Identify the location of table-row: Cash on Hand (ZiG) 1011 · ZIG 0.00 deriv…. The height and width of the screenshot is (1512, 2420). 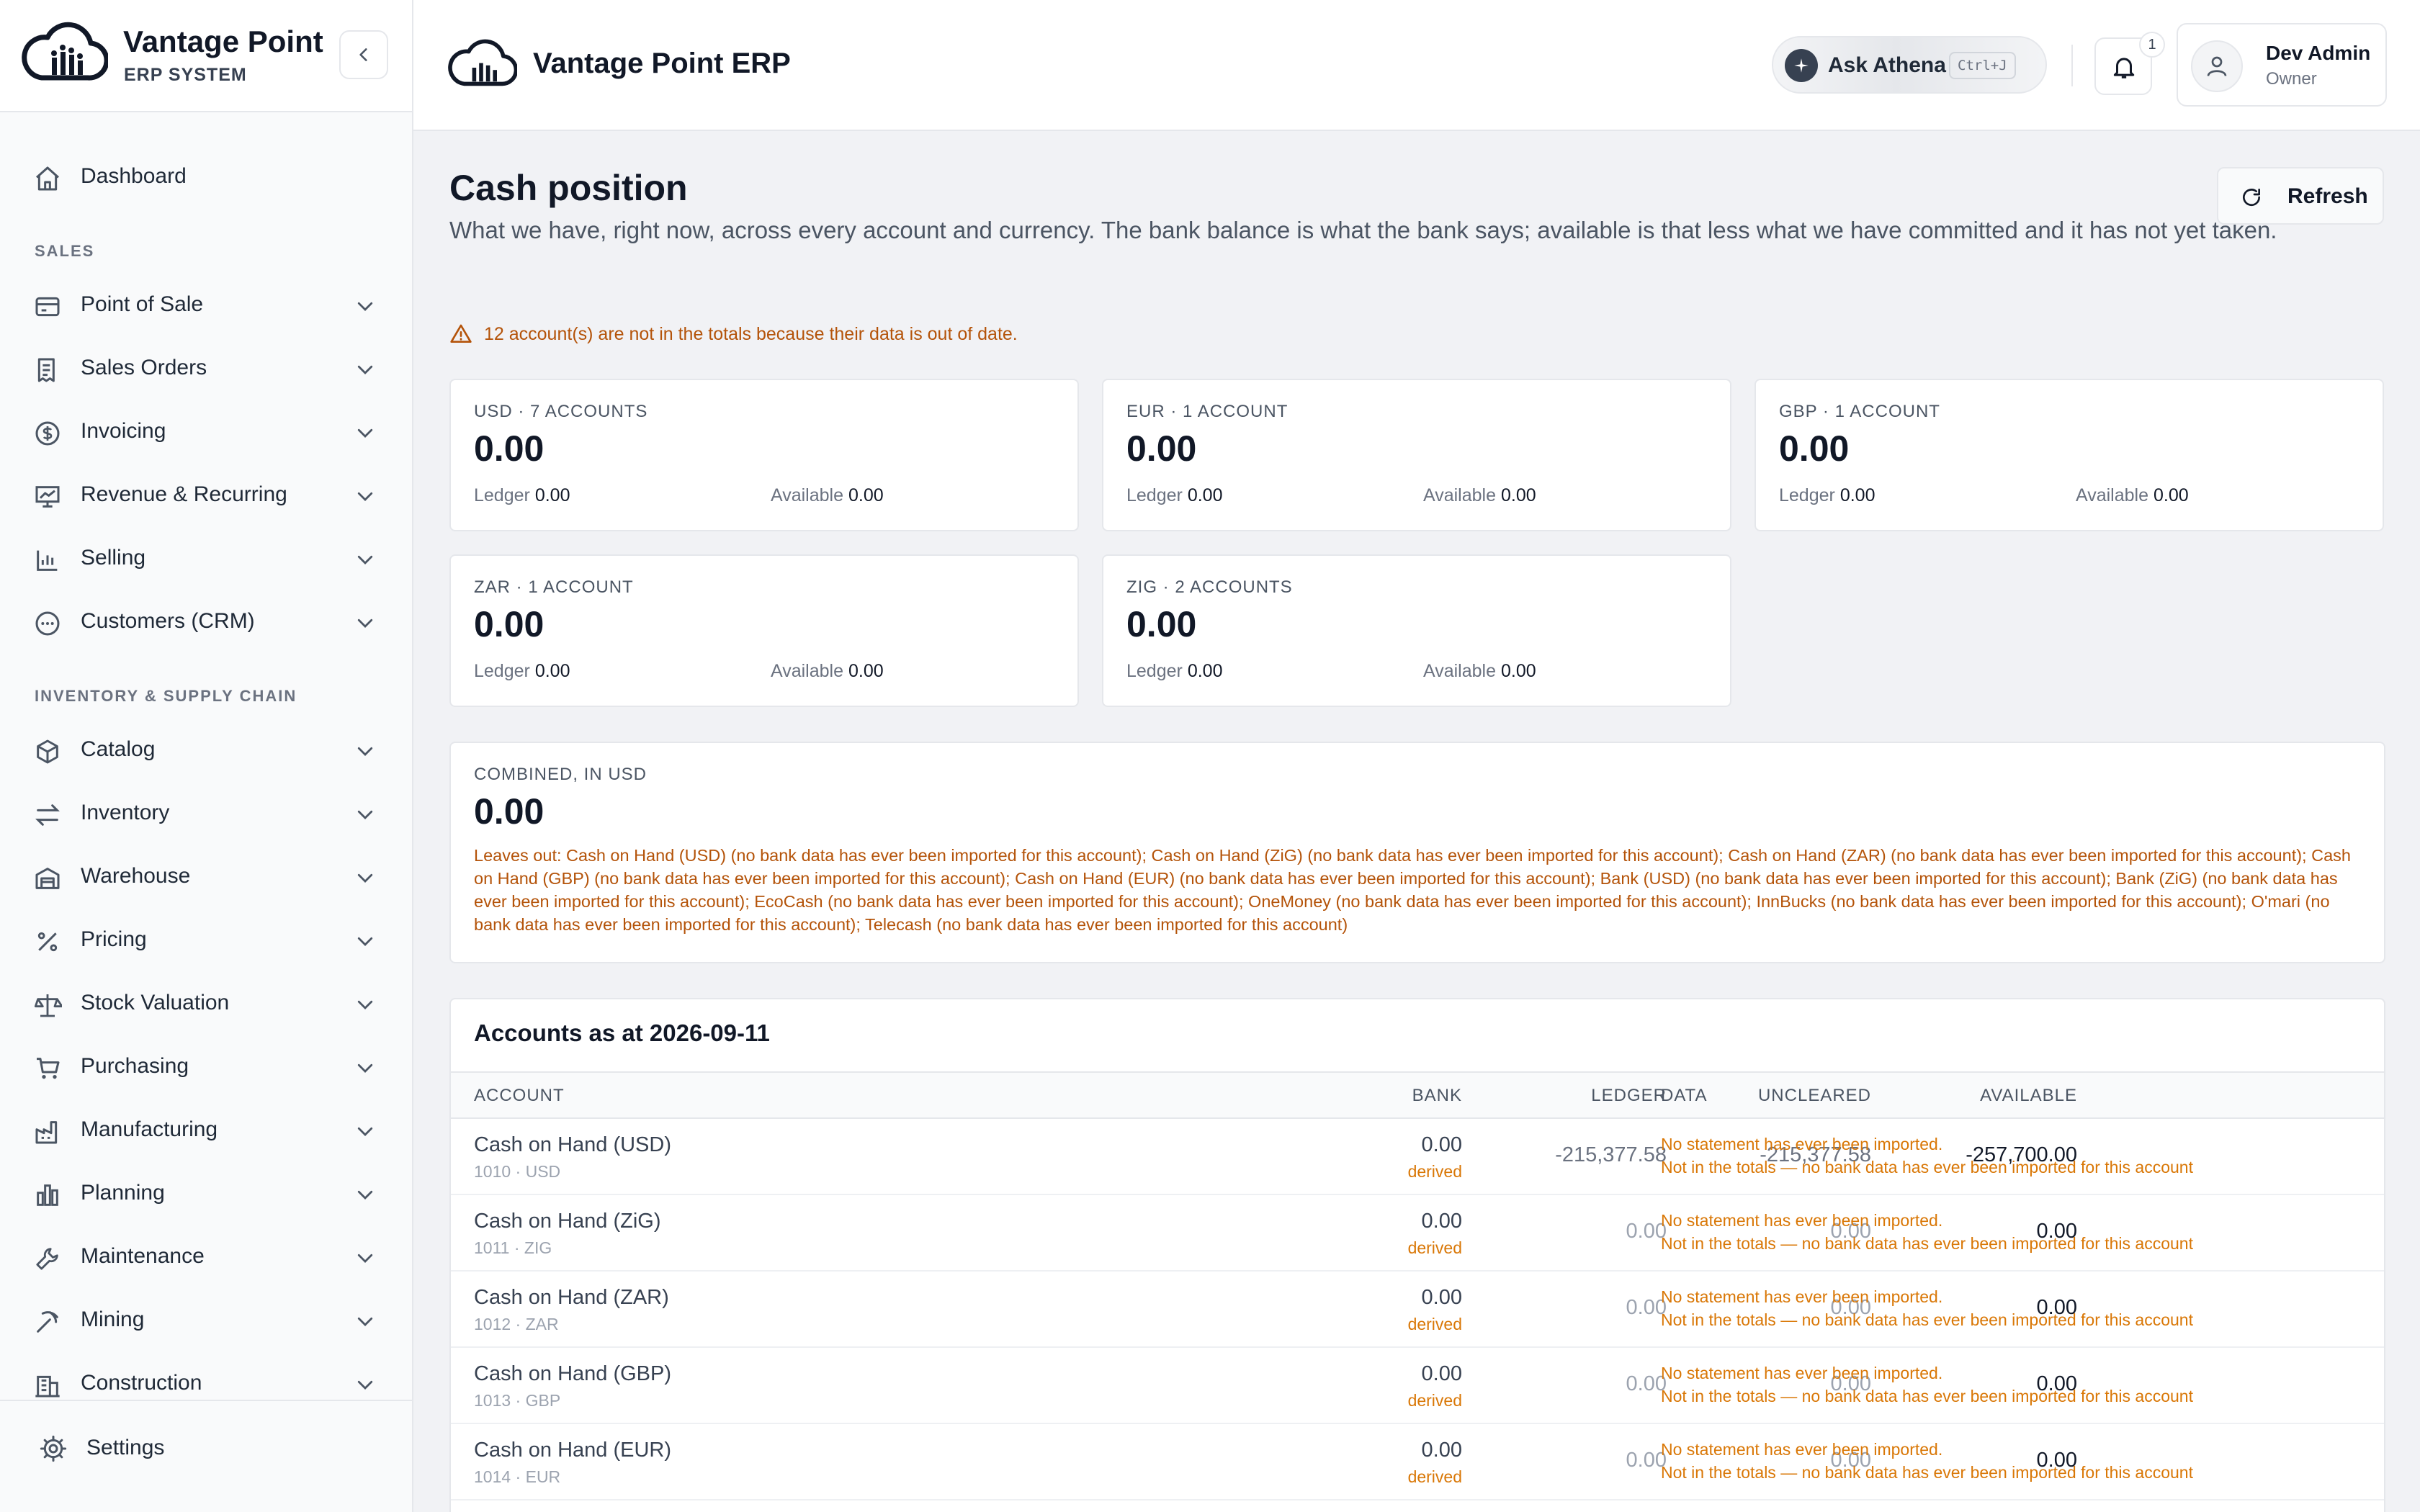
(1417, 1233).